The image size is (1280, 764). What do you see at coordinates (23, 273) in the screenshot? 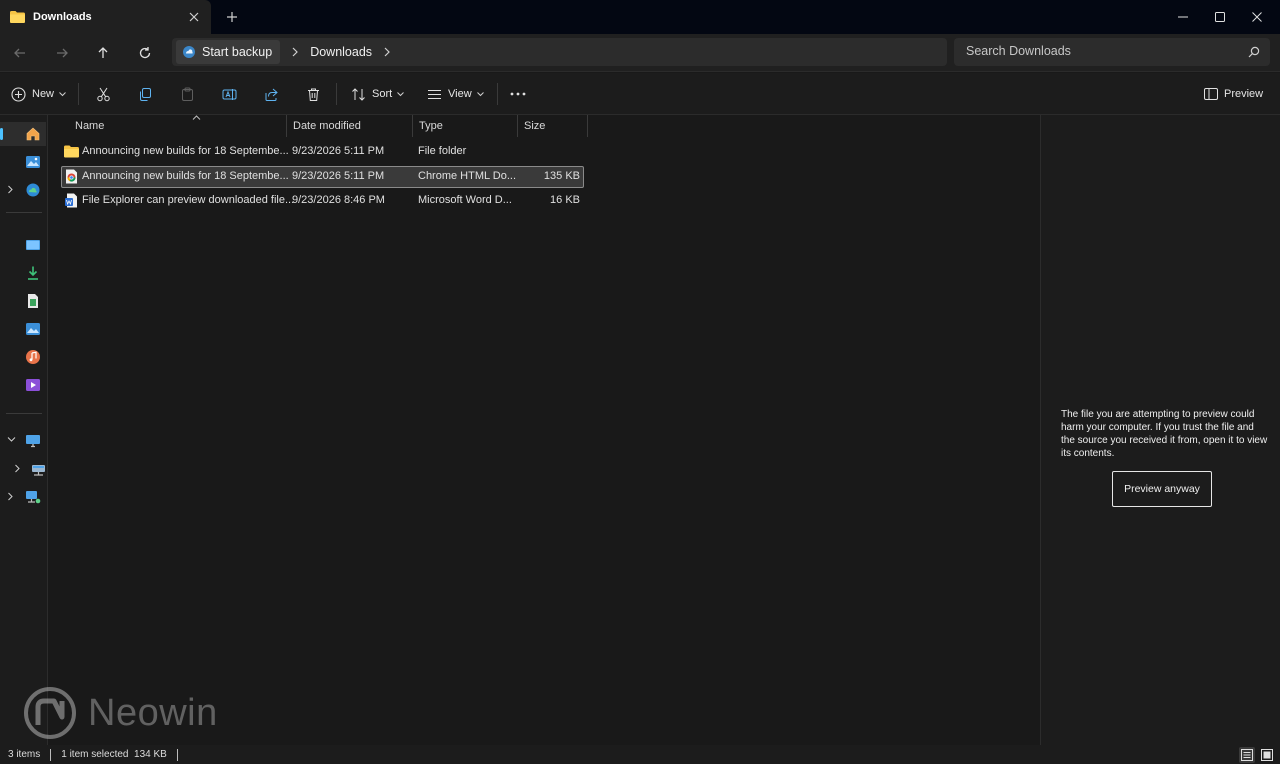
I see `nav-downloads` at bounding box center [23, 273].